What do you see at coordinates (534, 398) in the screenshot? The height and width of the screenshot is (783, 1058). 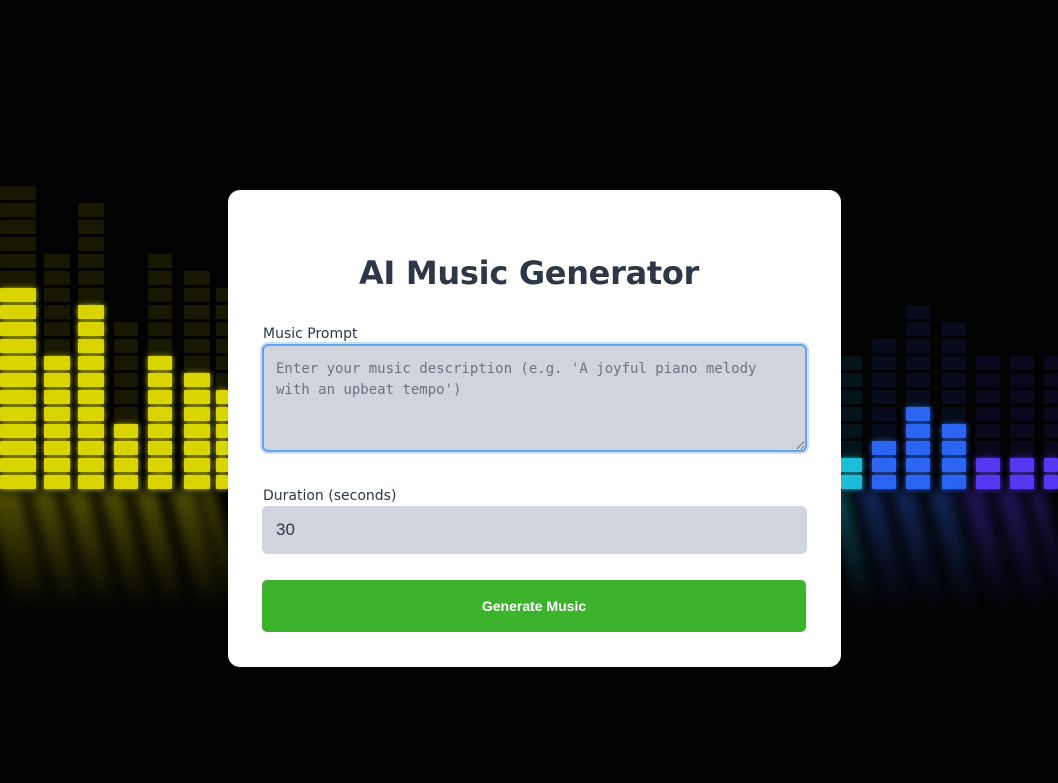 I see `music-prompt-input` at bounding box center [534, 398].